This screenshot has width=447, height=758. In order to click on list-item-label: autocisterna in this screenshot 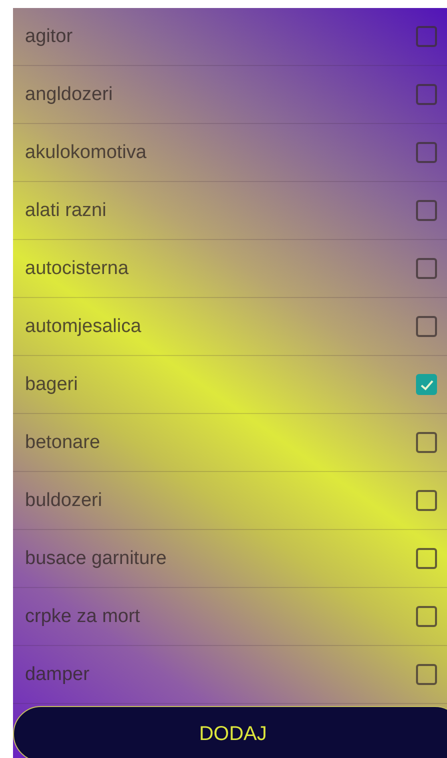, I will do `click(77, 269)`.